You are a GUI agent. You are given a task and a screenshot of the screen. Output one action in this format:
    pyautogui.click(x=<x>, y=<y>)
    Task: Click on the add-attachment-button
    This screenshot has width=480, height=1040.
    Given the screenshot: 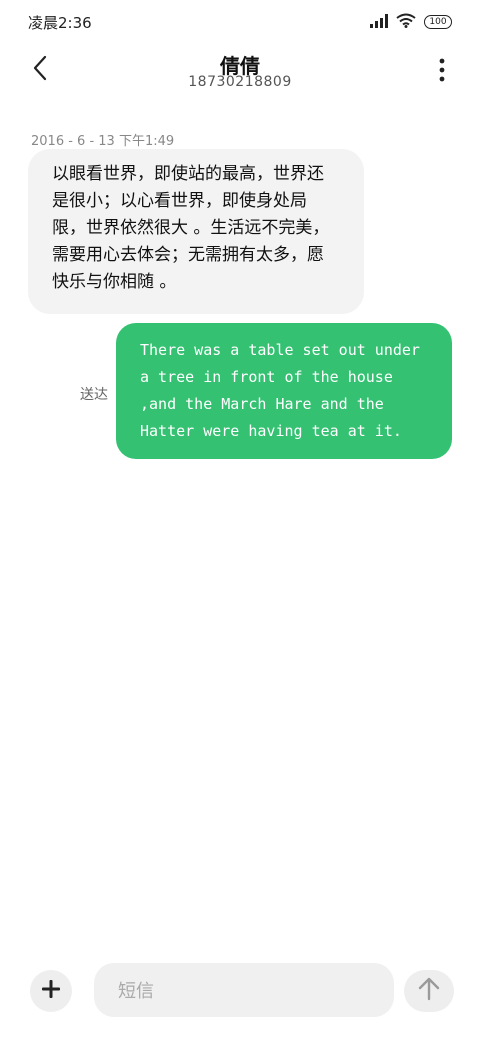 What is the action you would take?
    pyautogui.click(x=51, y=991)
    